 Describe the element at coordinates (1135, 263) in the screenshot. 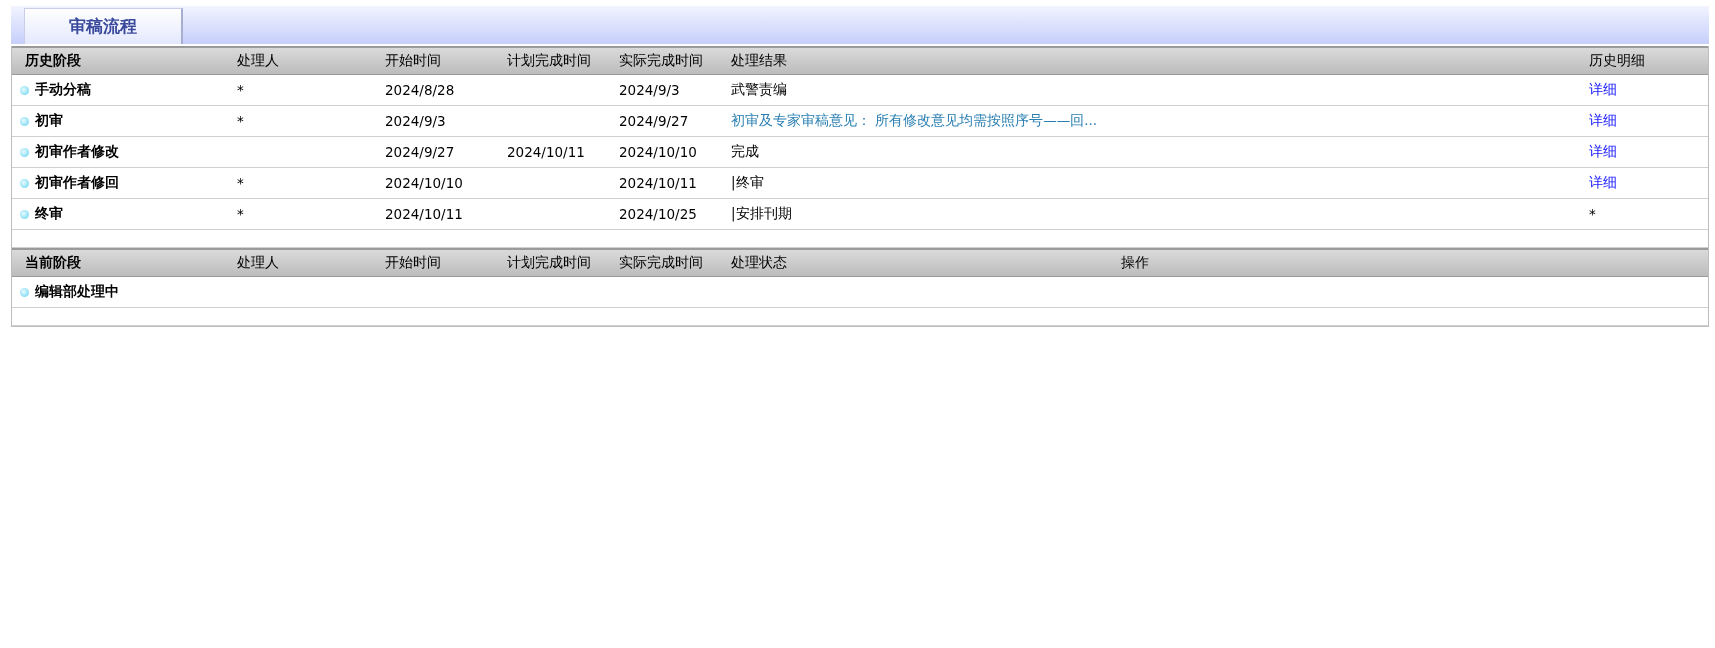

I see `column-header: 操作` at that location.